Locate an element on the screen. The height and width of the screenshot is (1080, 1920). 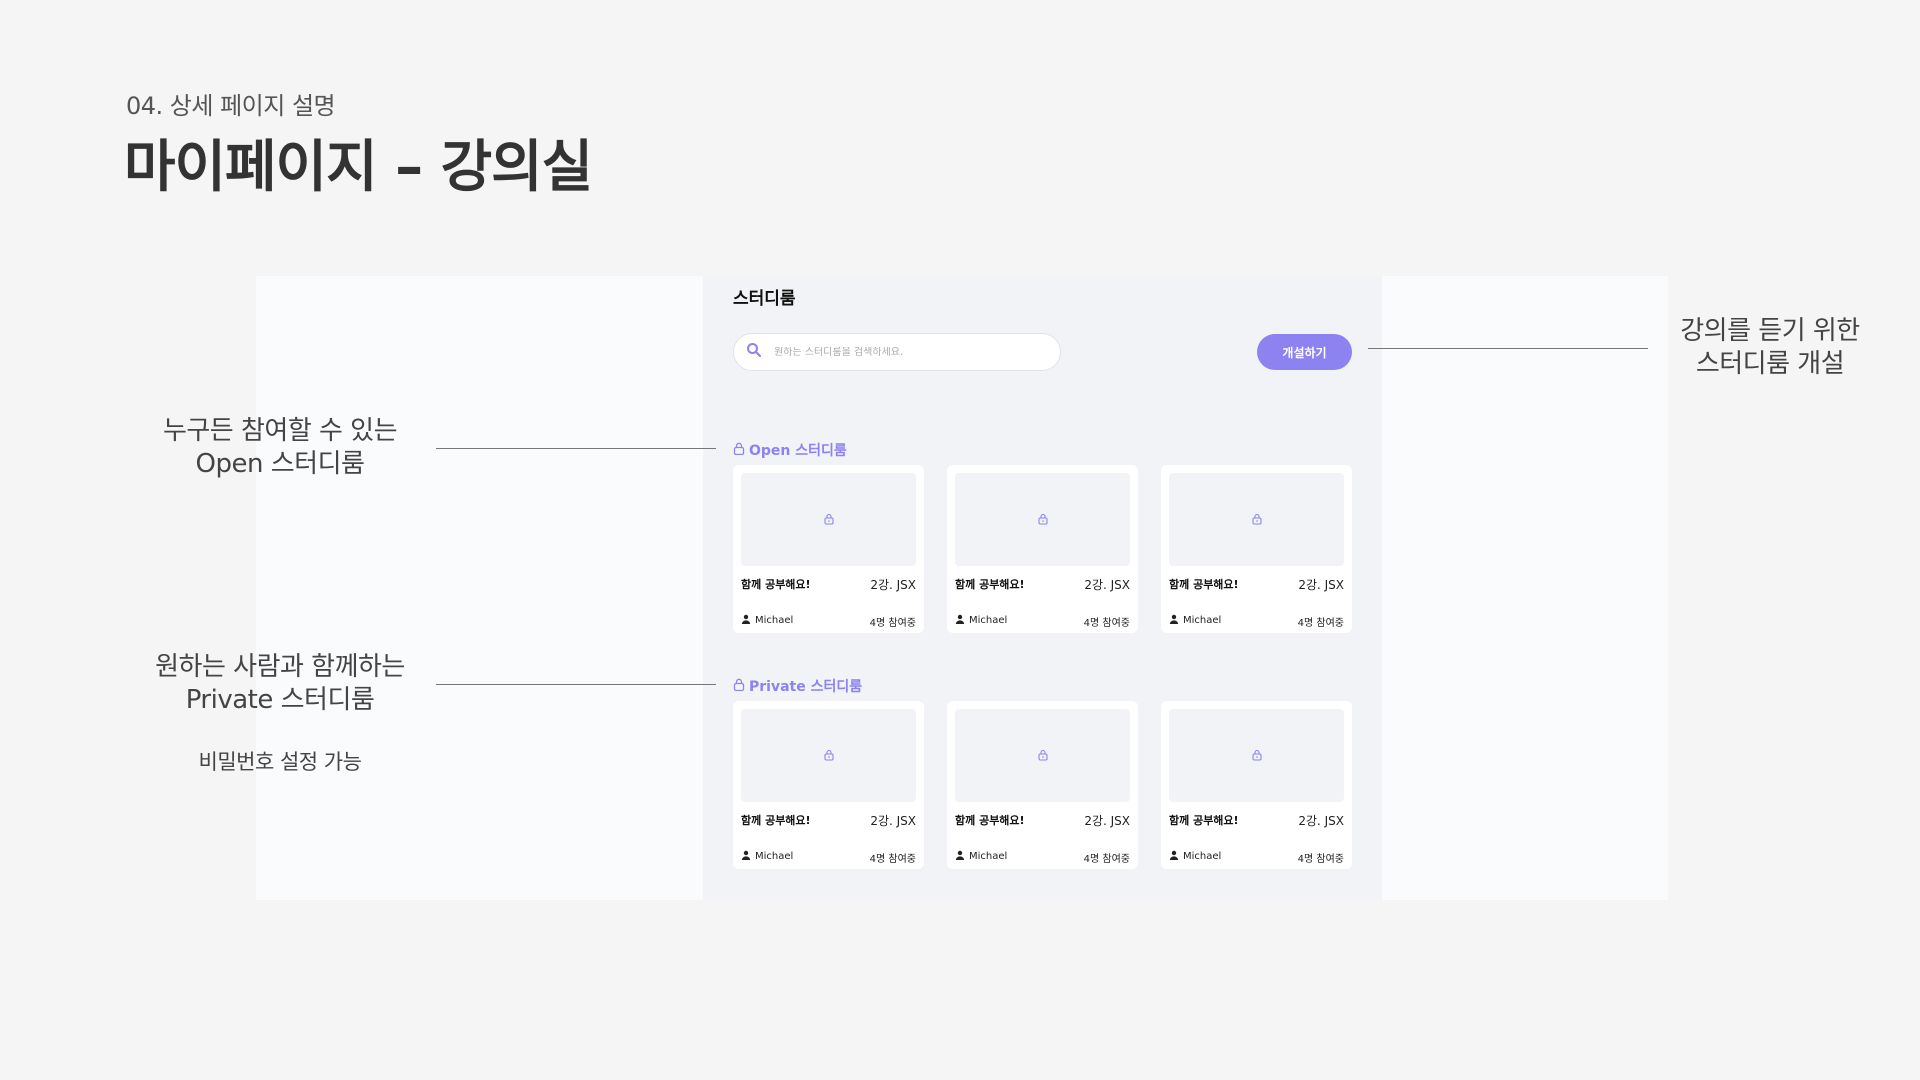
search-input is located at coordinates (904, 352).